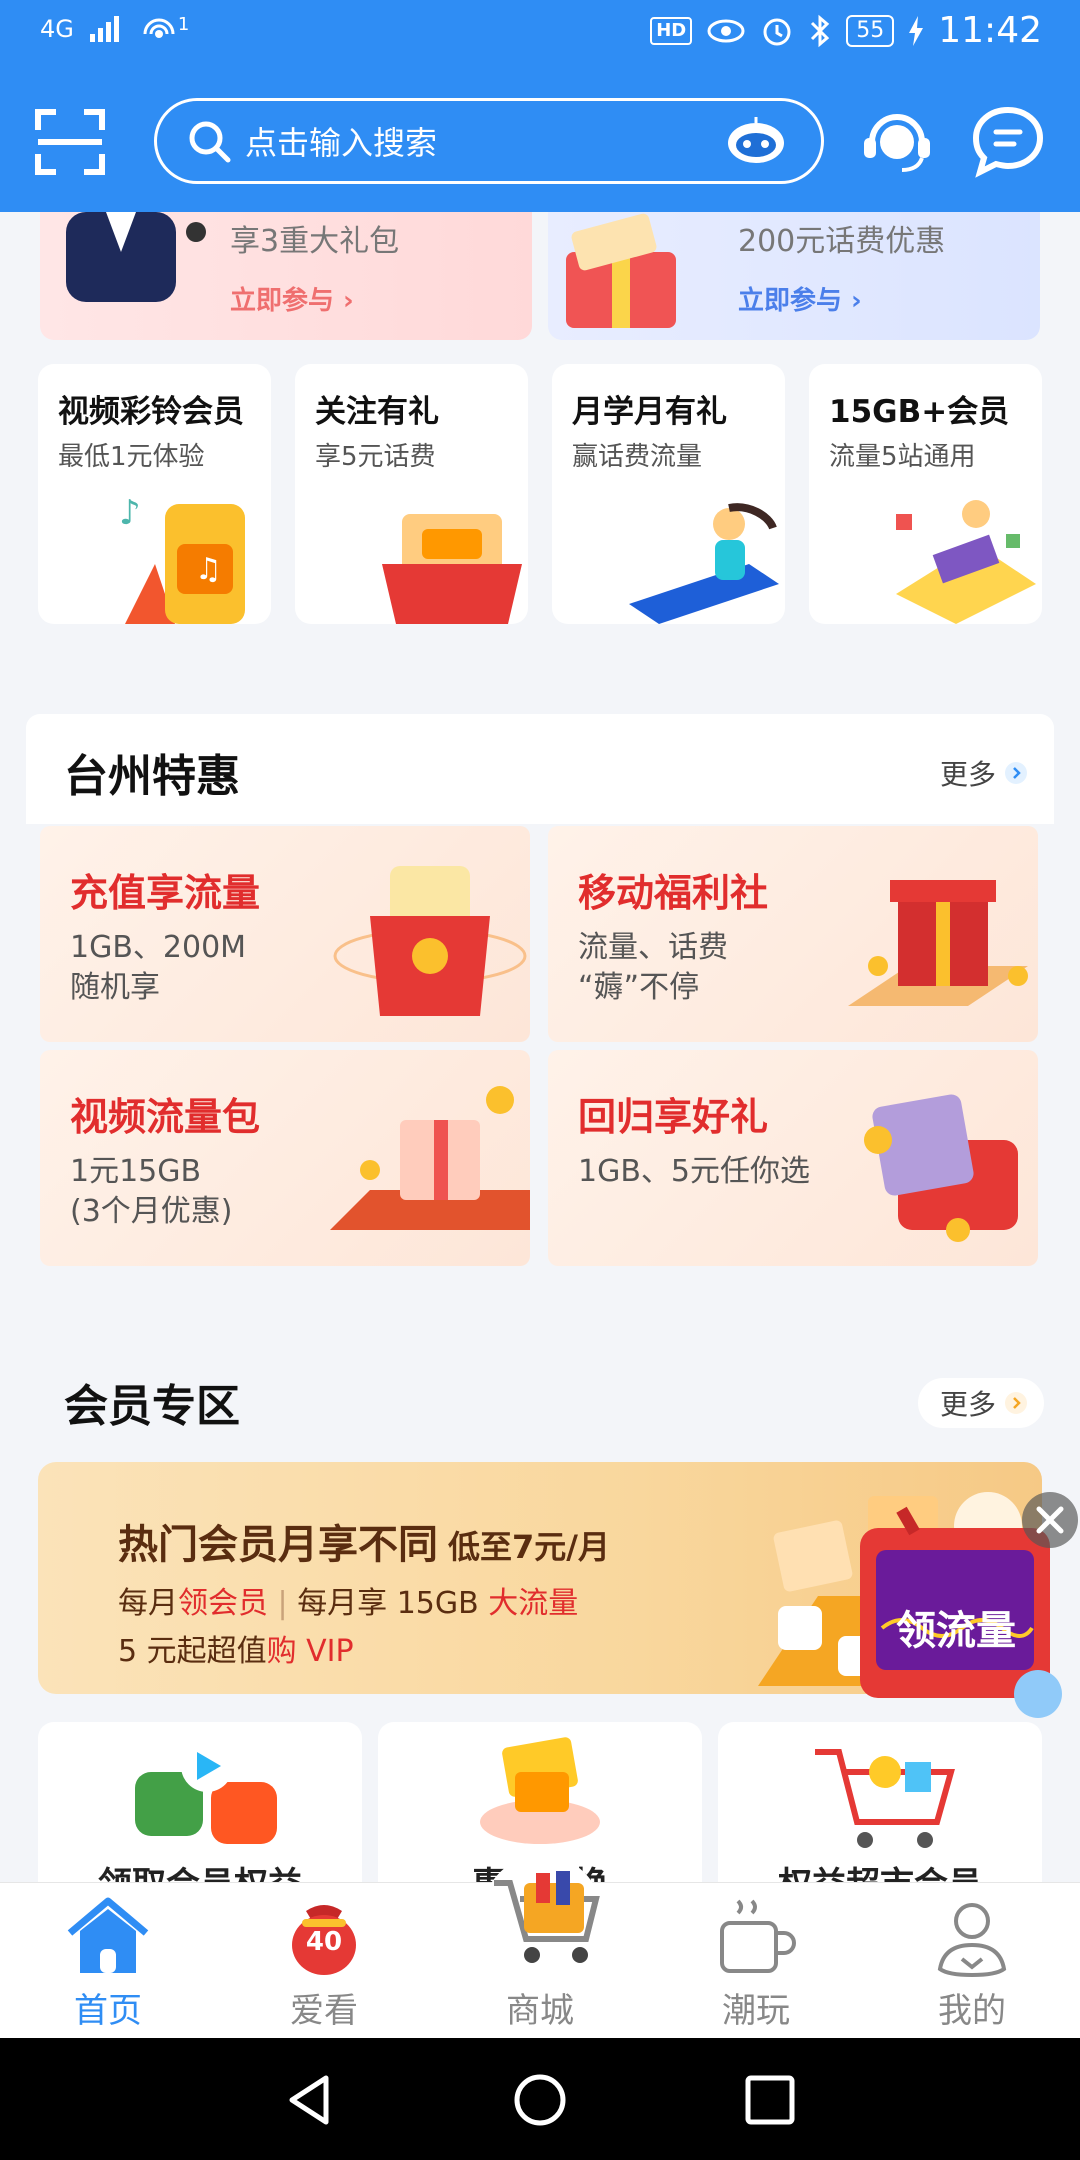  What do you see at coordinates (285, 934) in the screenshot?
I see `taizhou-card-recharge: 充值享流量 1GB、200M 随机享` at bounding box center [285, 934].